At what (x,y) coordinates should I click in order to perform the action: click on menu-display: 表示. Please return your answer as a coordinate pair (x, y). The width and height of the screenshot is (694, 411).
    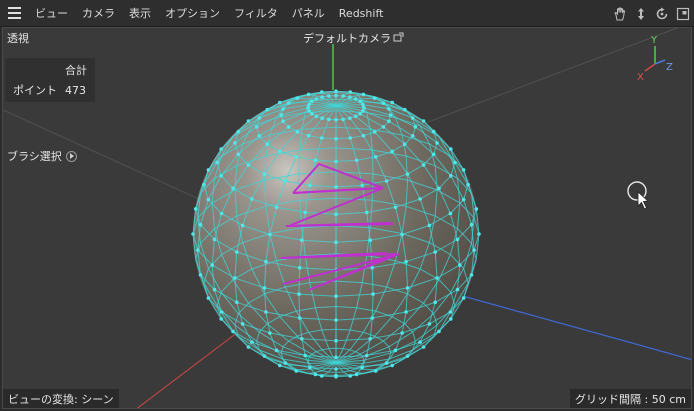
    Looking at the image, I should click on (140, 13).